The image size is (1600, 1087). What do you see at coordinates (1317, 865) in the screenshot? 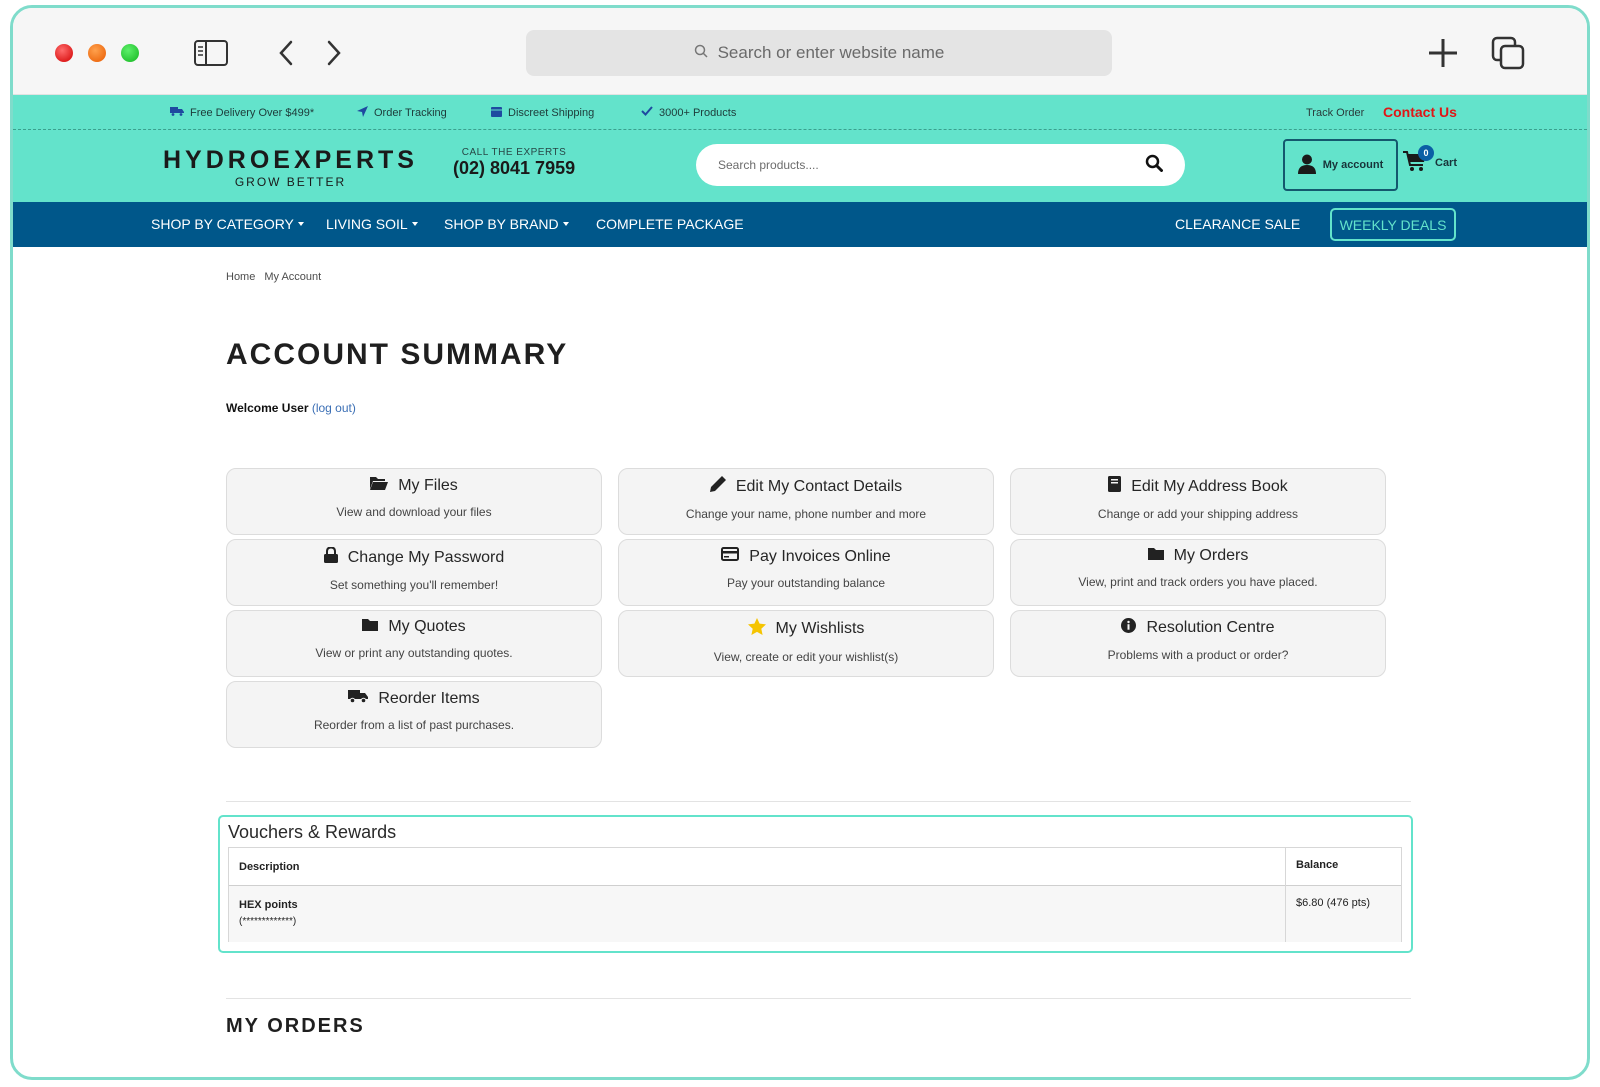
I see `col-balance: Balance` at bounding box center [1317, 865].